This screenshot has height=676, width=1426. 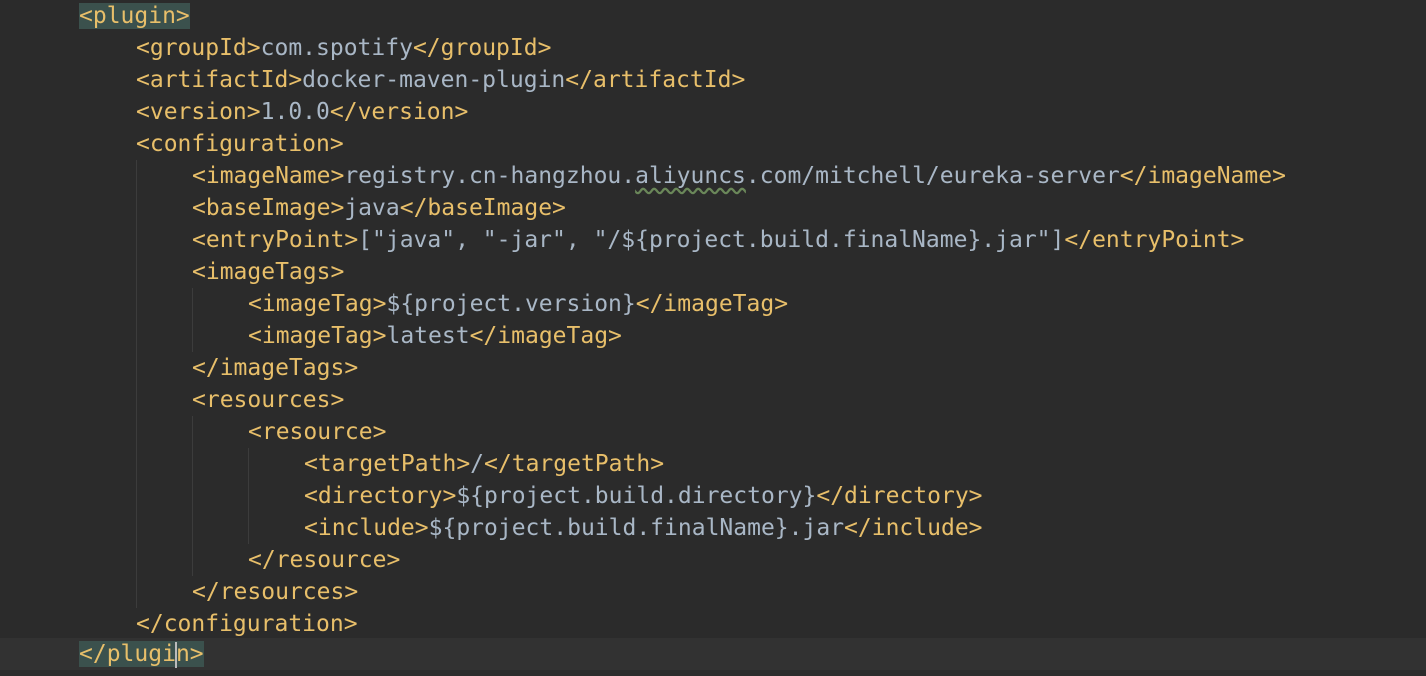 What do you see at coordinates (713, 560) in the screenshot?
I see `code-line: </resource>` at bounding box center [713, 560].